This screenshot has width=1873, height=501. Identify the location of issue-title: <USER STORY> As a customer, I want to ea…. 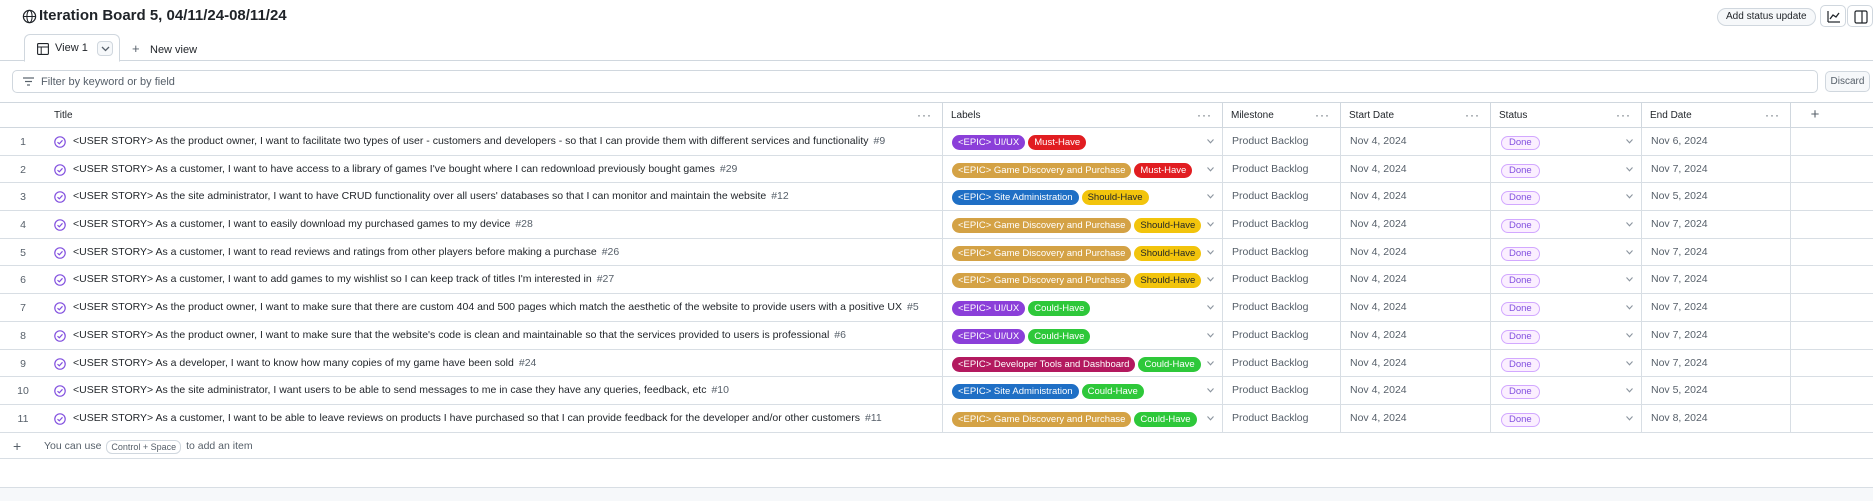
(303, 224).